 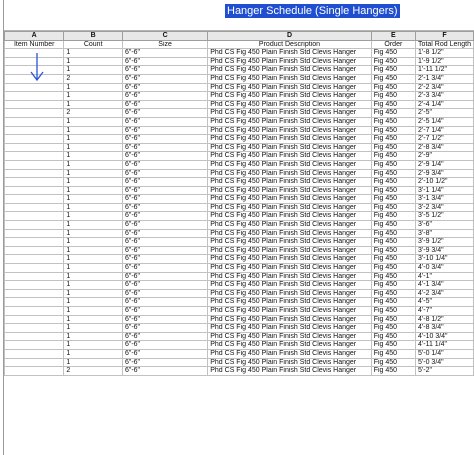 What do you see at coordinates (444, 182) in the screenshot?
I see `cell-total-rod-length: 2'-10 1/2"` at bounding box center [444, 182].